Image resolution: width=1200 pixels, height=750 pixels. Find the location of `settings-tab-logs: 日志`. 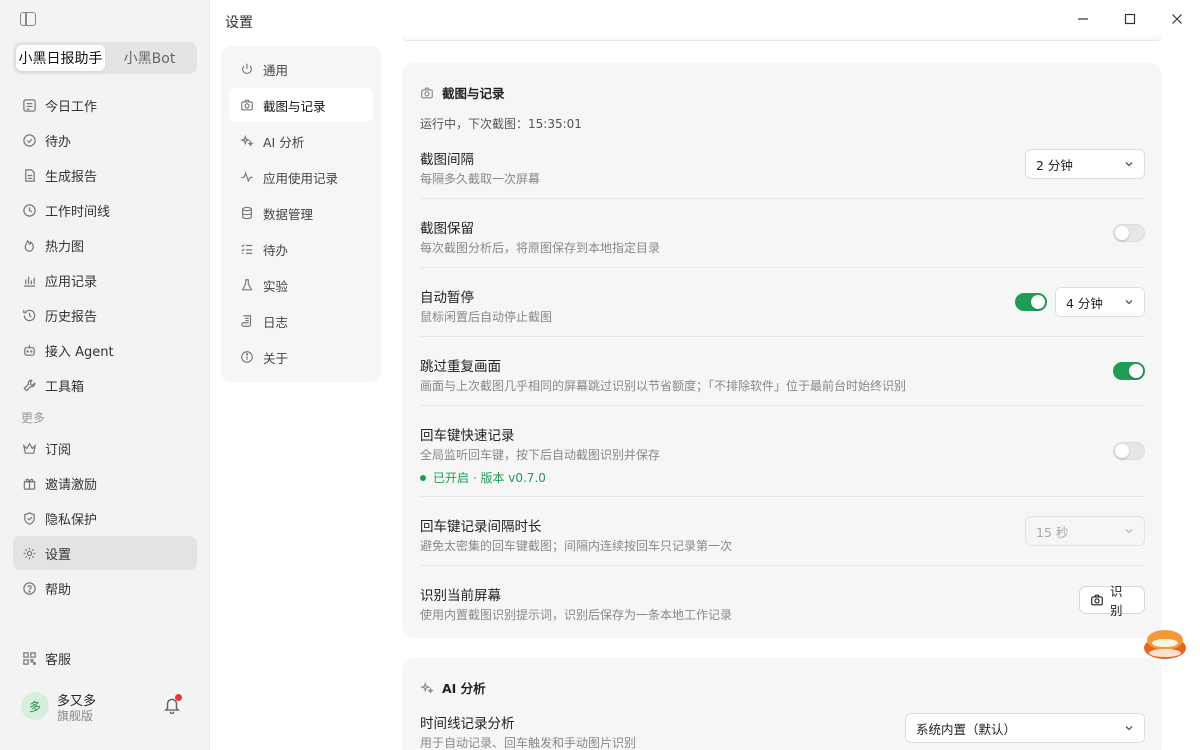

settings-tab-logs: 日志 is located at coordinates (301, 321).